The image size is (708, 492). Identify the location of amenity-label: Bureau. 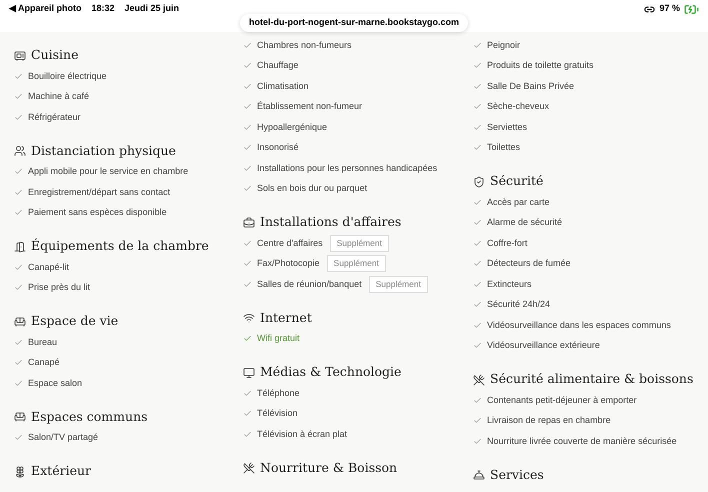
(43, 342).